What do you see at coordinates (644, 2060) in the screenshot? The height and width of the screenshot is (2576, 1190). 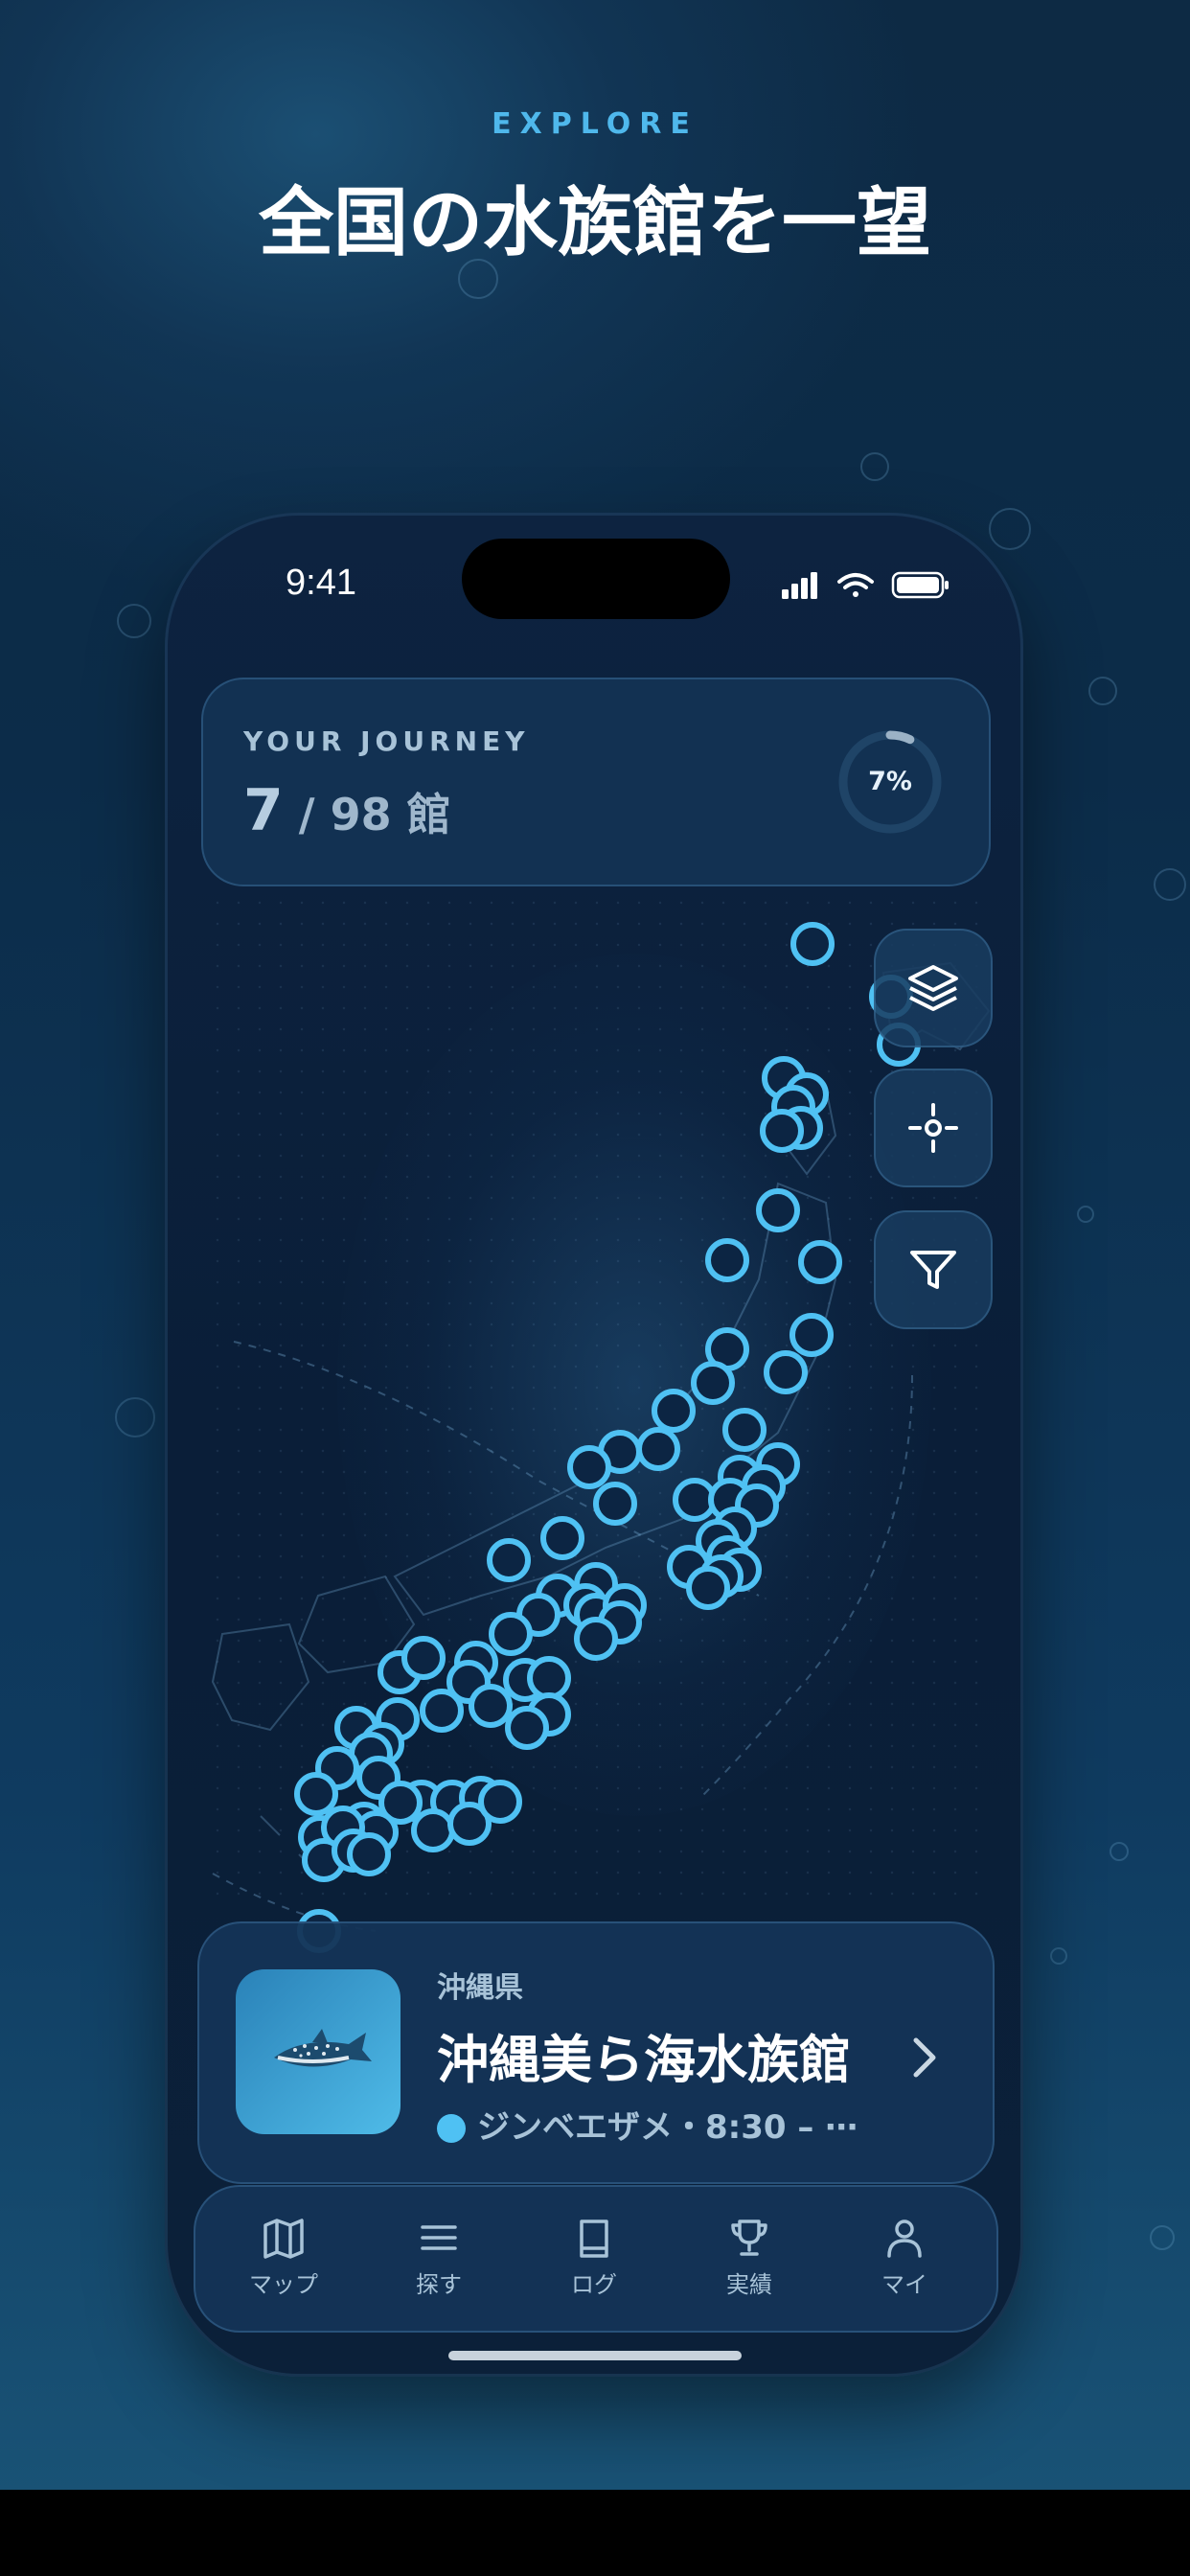 I see `aquarium-name: 沖縄美ら海水族館` at bounding box center [644, 2060].